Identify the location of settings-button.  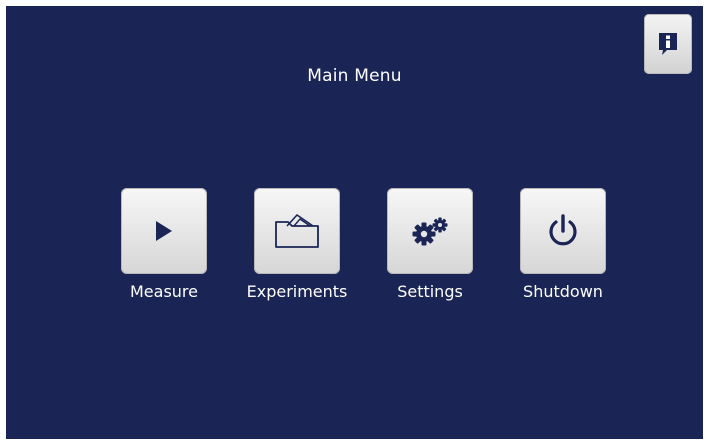
(430, 231).